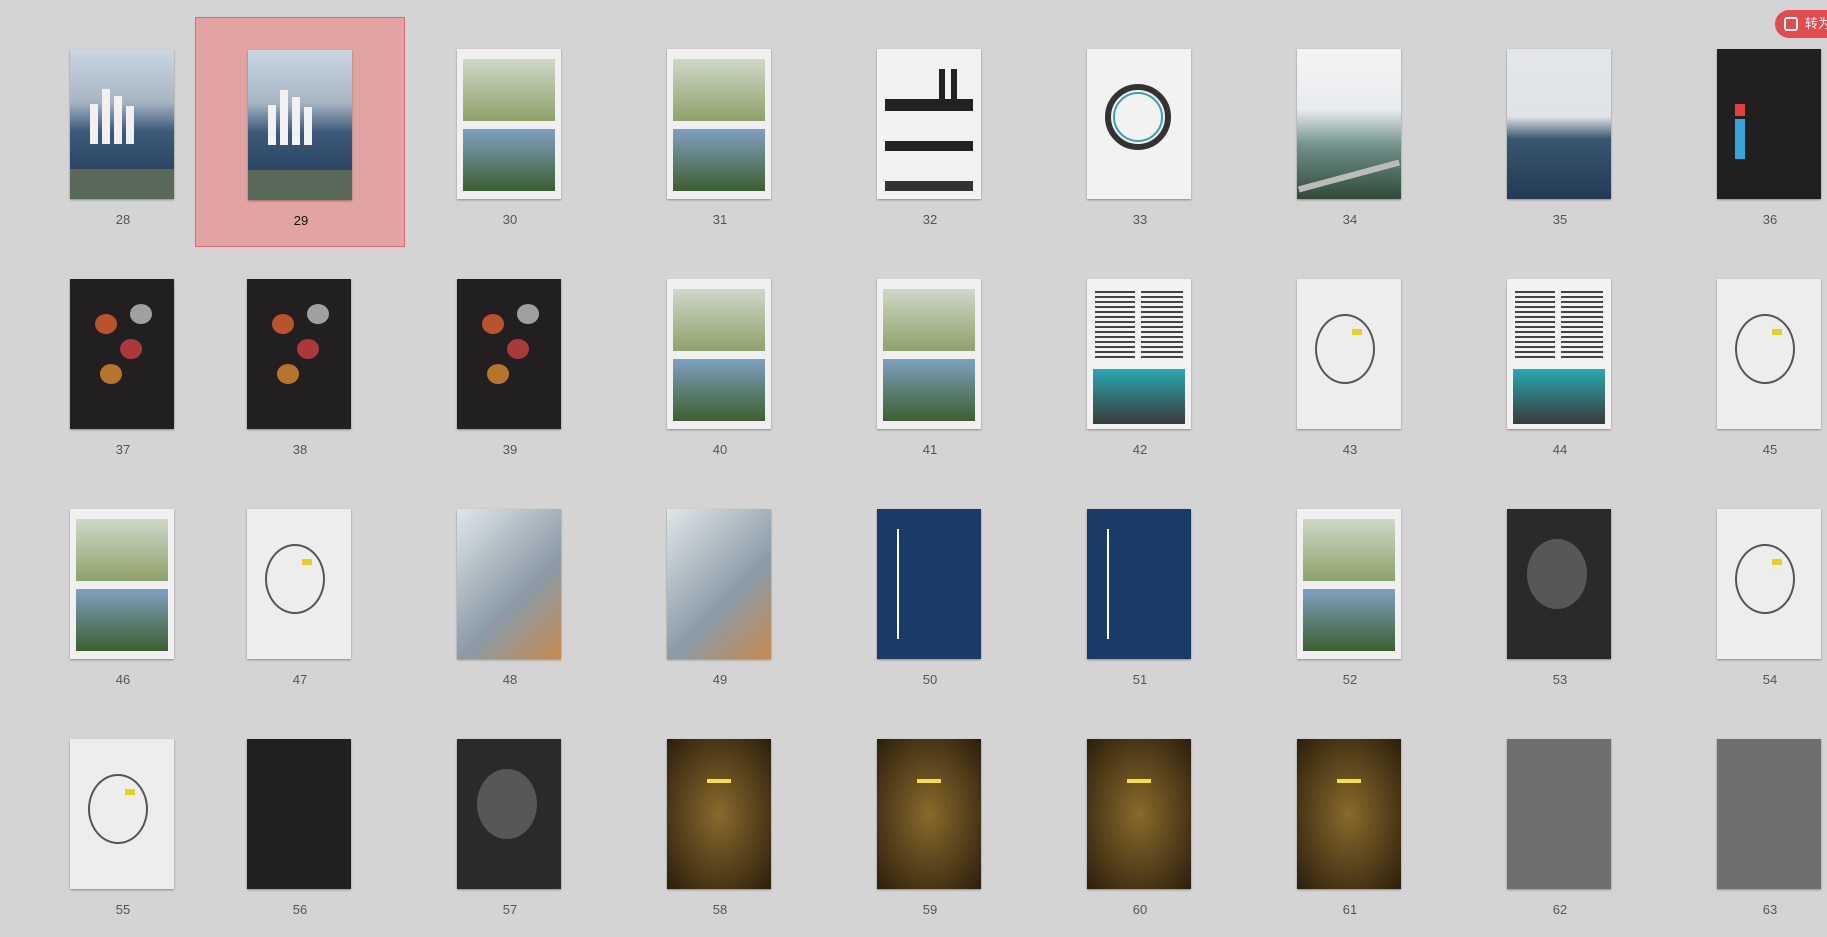 This screenshot has width=1827, height=937. I want to click on page-thumbnail: 35, so click(1560, 132).